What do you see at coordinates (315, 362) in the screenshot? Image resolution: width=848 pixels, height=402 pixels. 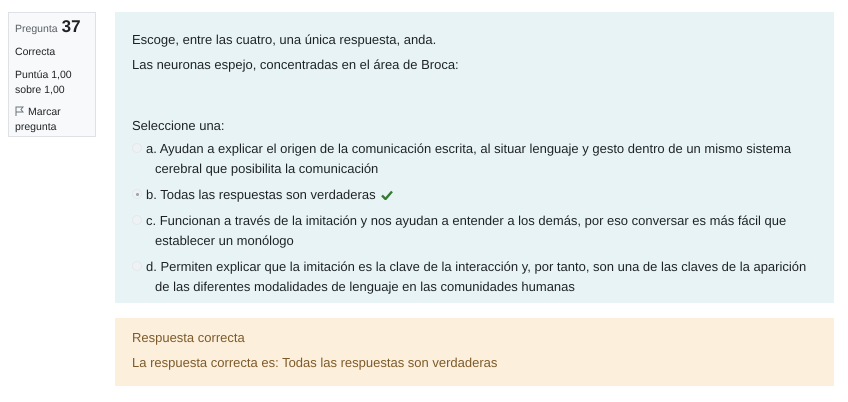 I see `correct-answer-text: La respuesta correcta es: Todas las respuestas son verdaderas` at bounding box center [315, 362].